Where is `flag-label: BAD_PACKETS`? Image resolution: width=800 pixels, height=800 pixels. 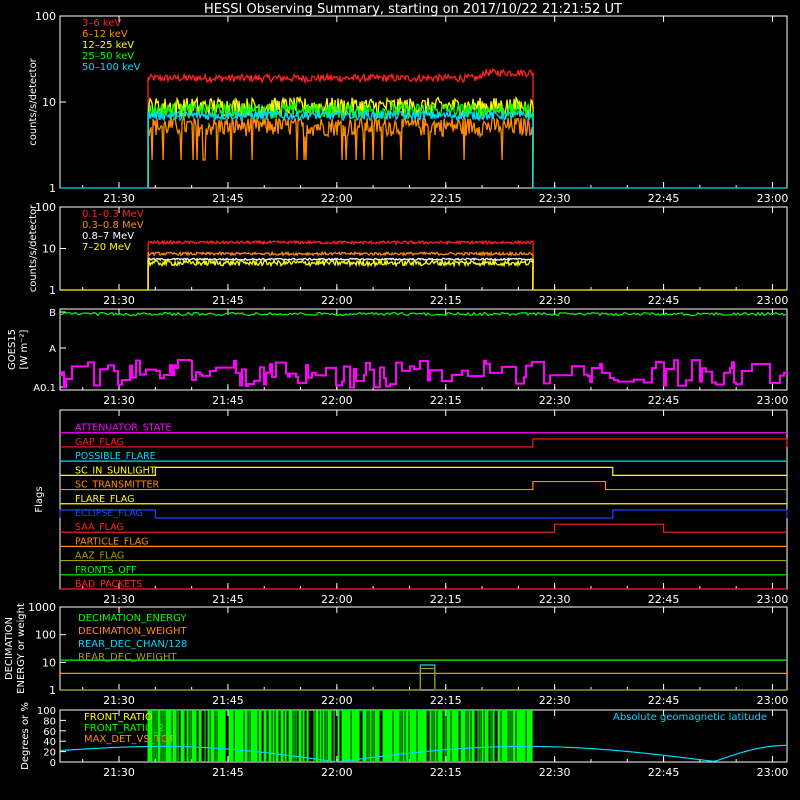
flag-label: BAD_PACKETS is located at coordinates (108, 584).